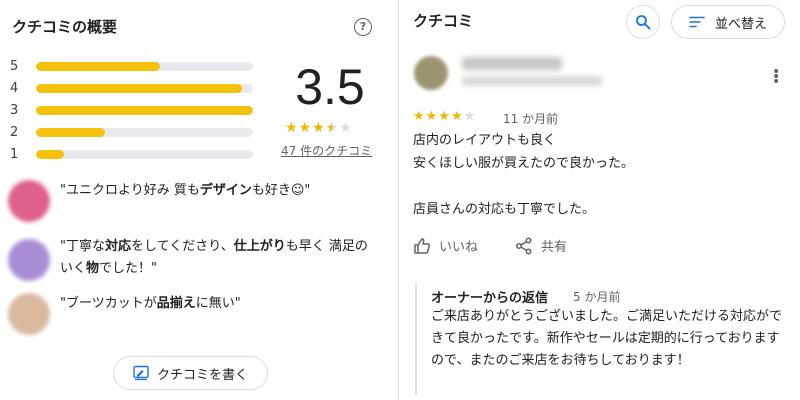 This screenshot has height=400, width=800. I want to click on distribution-row: 2, so click(135, 132).